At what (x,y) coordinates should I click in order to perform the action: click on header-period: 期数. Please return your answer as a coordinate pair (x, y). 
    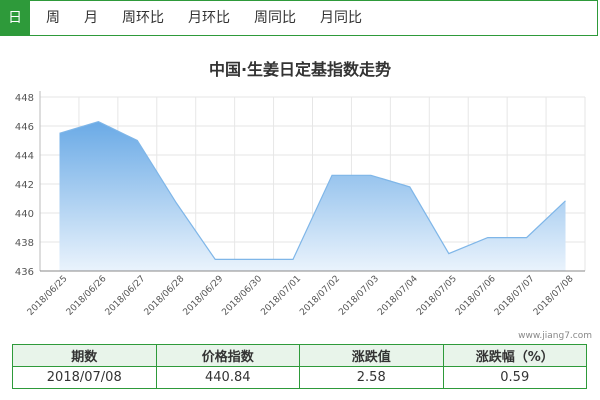
    Looking at the image, I should click on (84, 355).